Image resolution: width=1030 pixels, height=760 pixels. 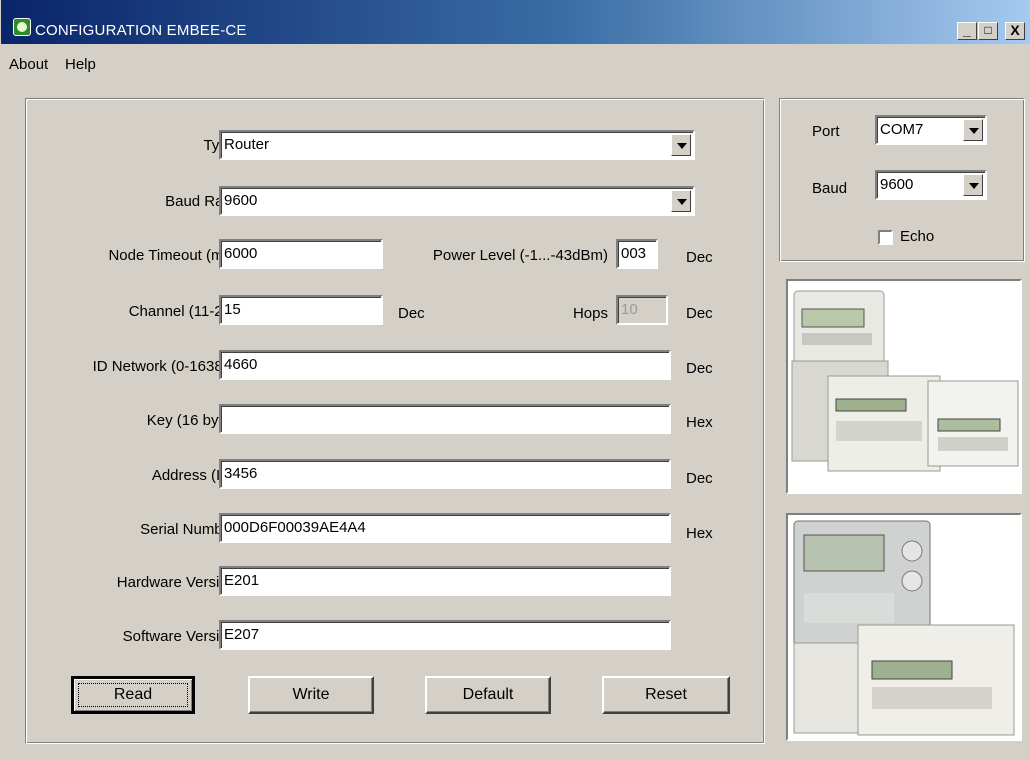 What do you see at coordinates (515, 22) in the screenshot?
I see `title-bar: CONFIGURATION EMBEE-CE _ □ X` at bounding box center [515, 22].